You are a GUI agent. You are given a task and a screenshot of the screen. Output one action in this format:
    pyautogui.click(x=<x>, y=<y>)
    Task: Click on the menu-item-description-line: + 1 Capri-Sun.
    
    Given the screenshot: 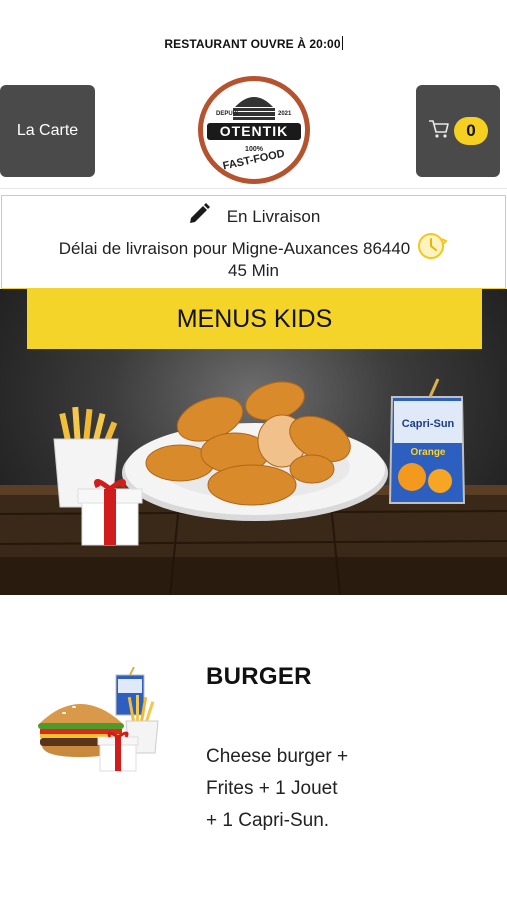 What is the action you would take?
    pyautogui.click(x=268, y=820)
    